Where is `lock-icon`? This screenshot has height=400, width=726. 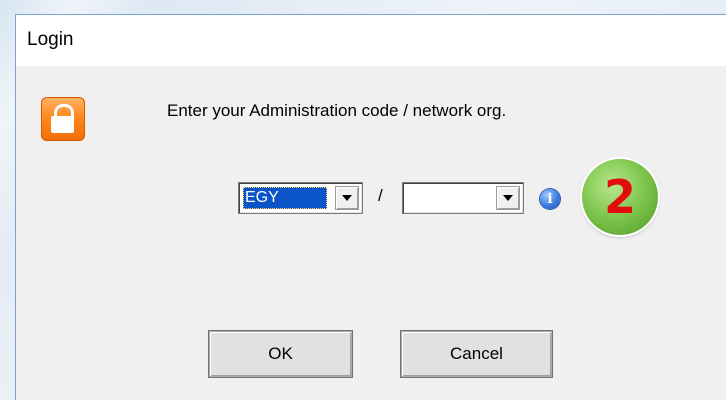 lock-icon is located at coordinates (63, 119).